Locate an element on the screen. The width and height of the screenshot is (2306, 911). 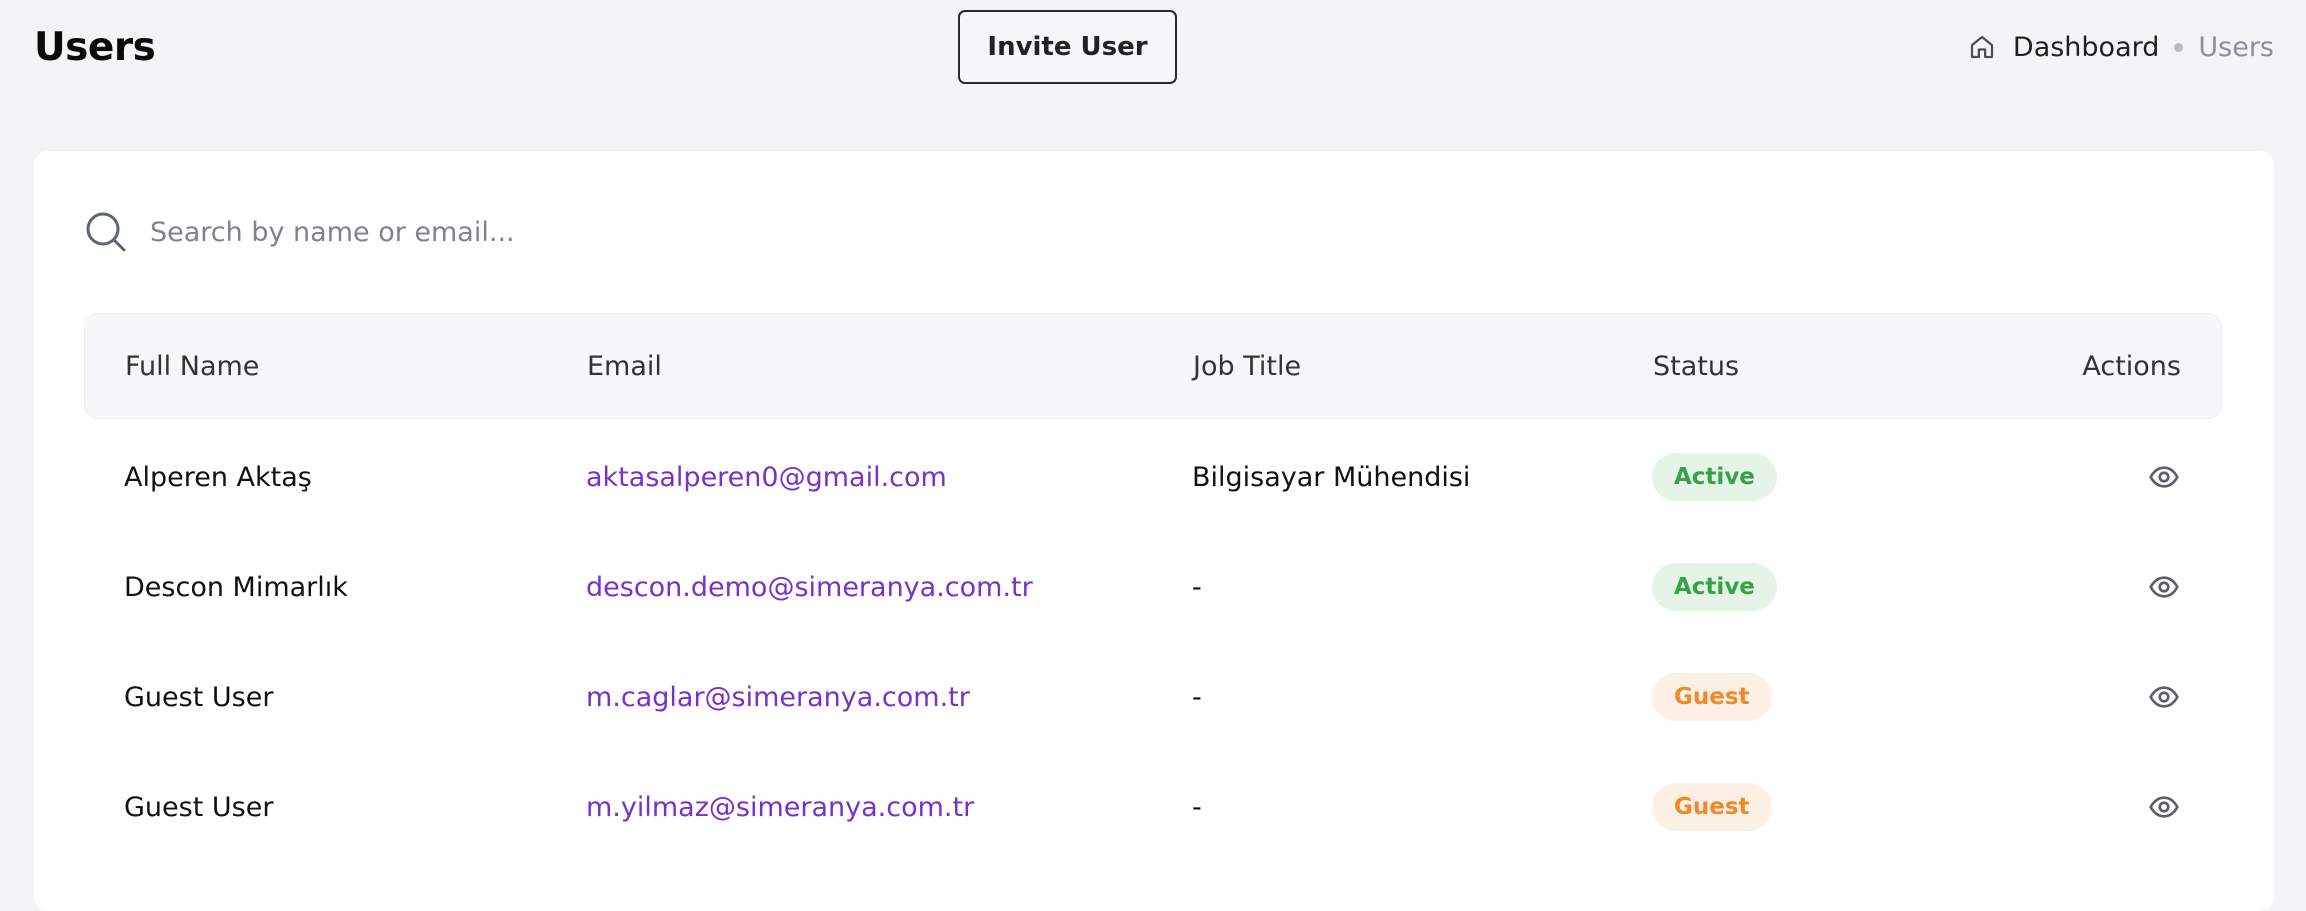
breadcrumb: Dashboard Users is located at coordinates (2120, 47).